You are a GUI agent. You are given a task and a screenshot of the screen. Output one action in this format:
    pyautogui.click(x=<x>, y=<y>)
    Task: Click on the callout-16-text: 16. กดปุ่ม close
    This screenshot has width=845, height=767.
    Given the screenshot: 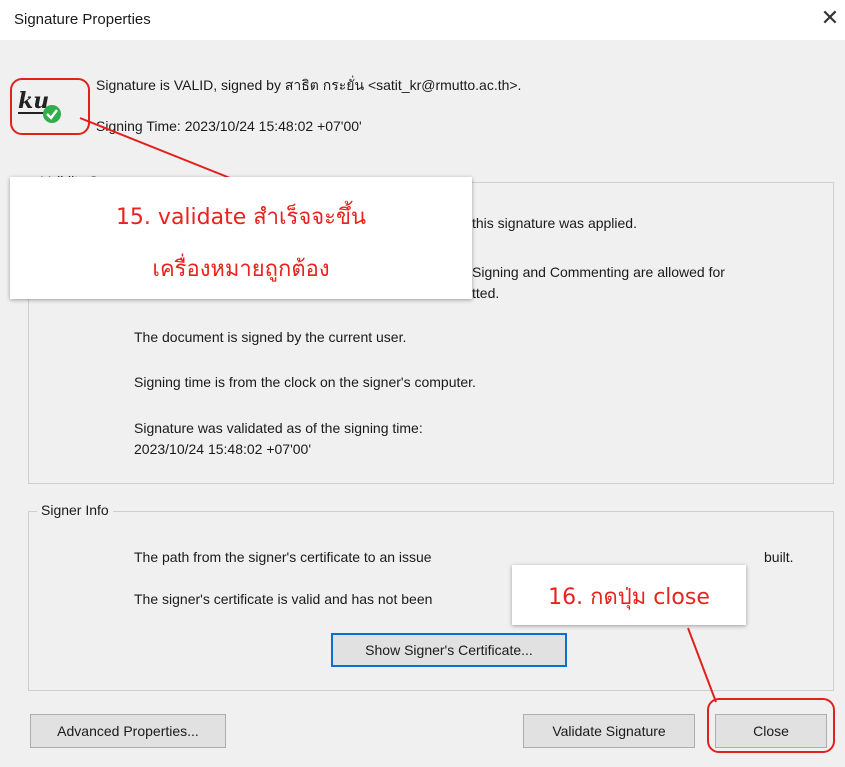 What is the action you would take?
    pyautogui.click(x=629, y=597)
    